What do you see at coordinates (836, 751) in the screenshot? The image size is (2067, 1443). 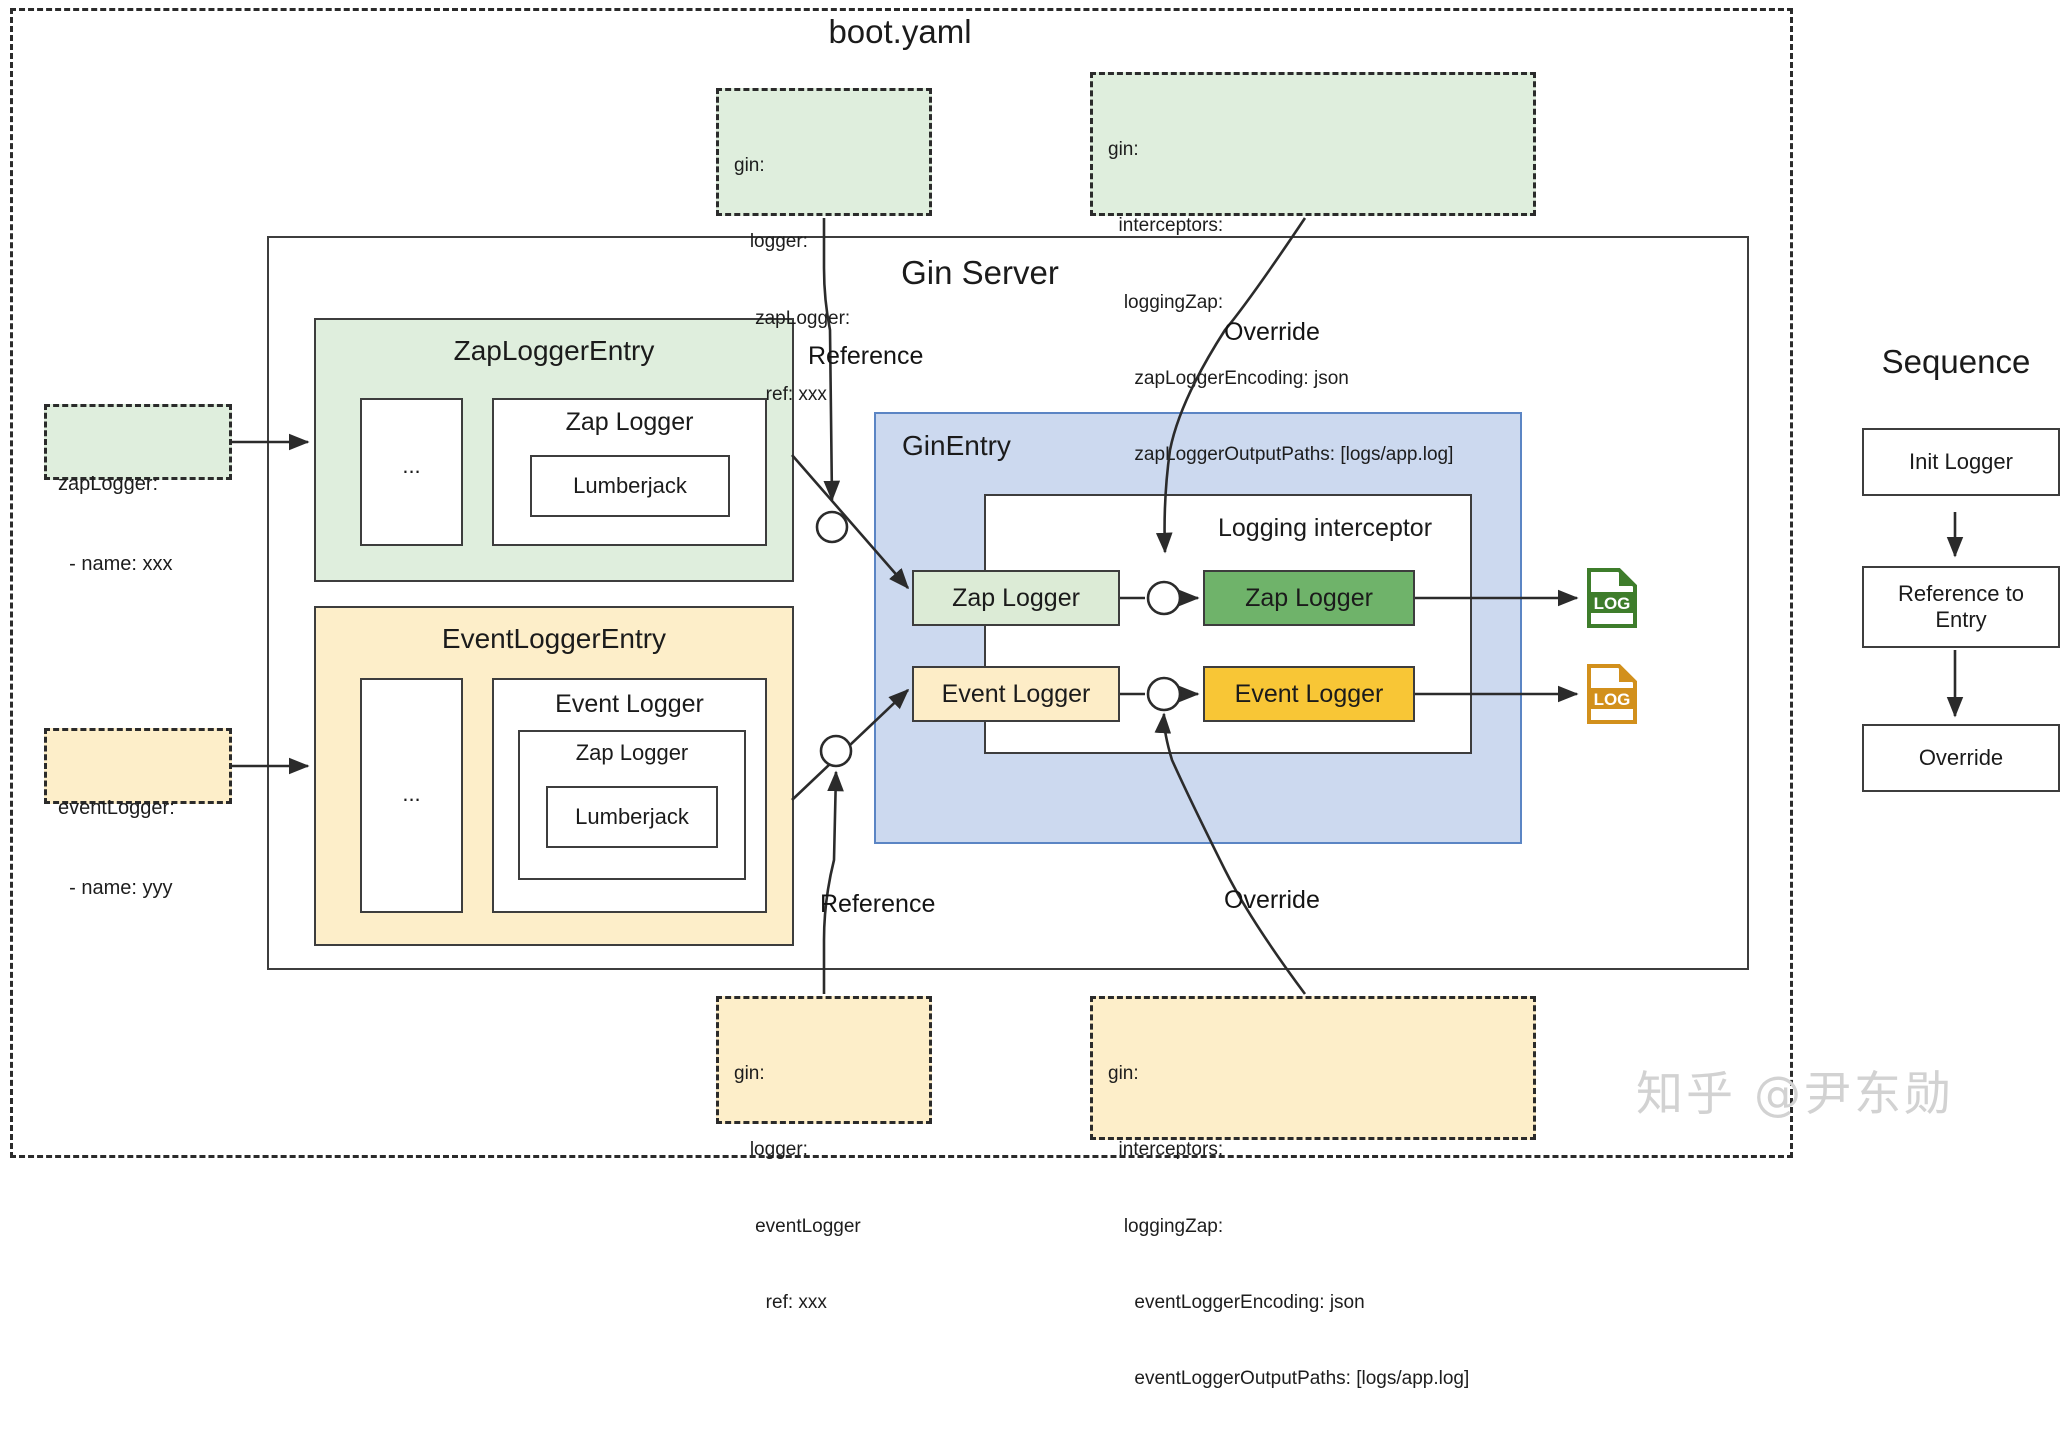 I see `junction-node-event-reference` at bounding box center [836, 751].